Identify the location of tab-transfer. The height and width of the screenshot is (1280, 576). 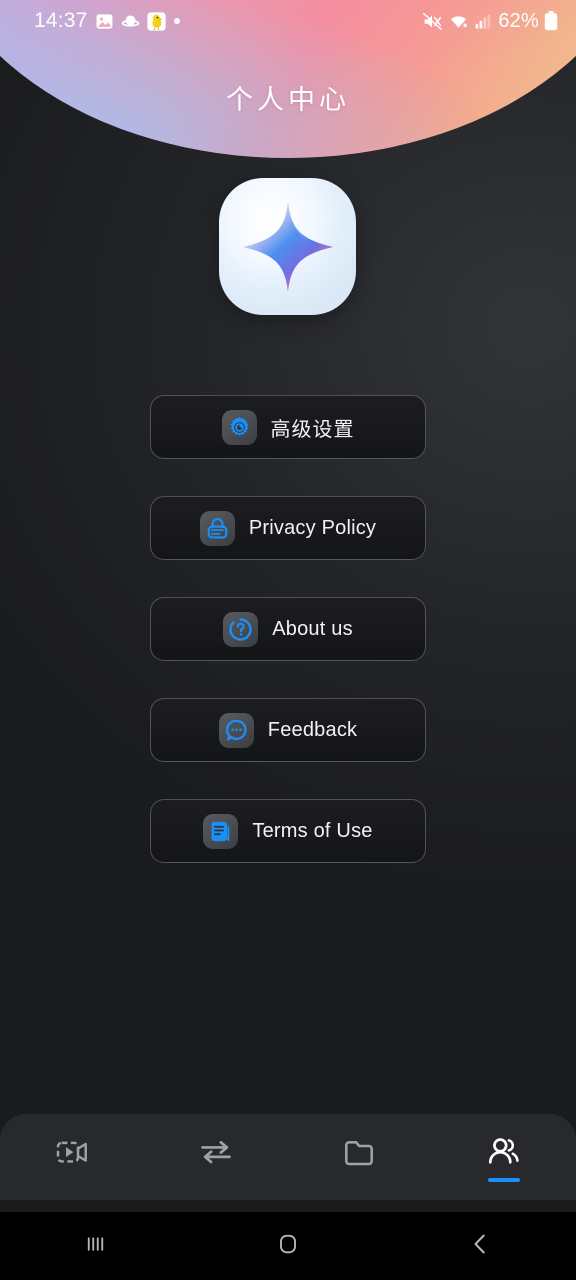
(216, 1157).